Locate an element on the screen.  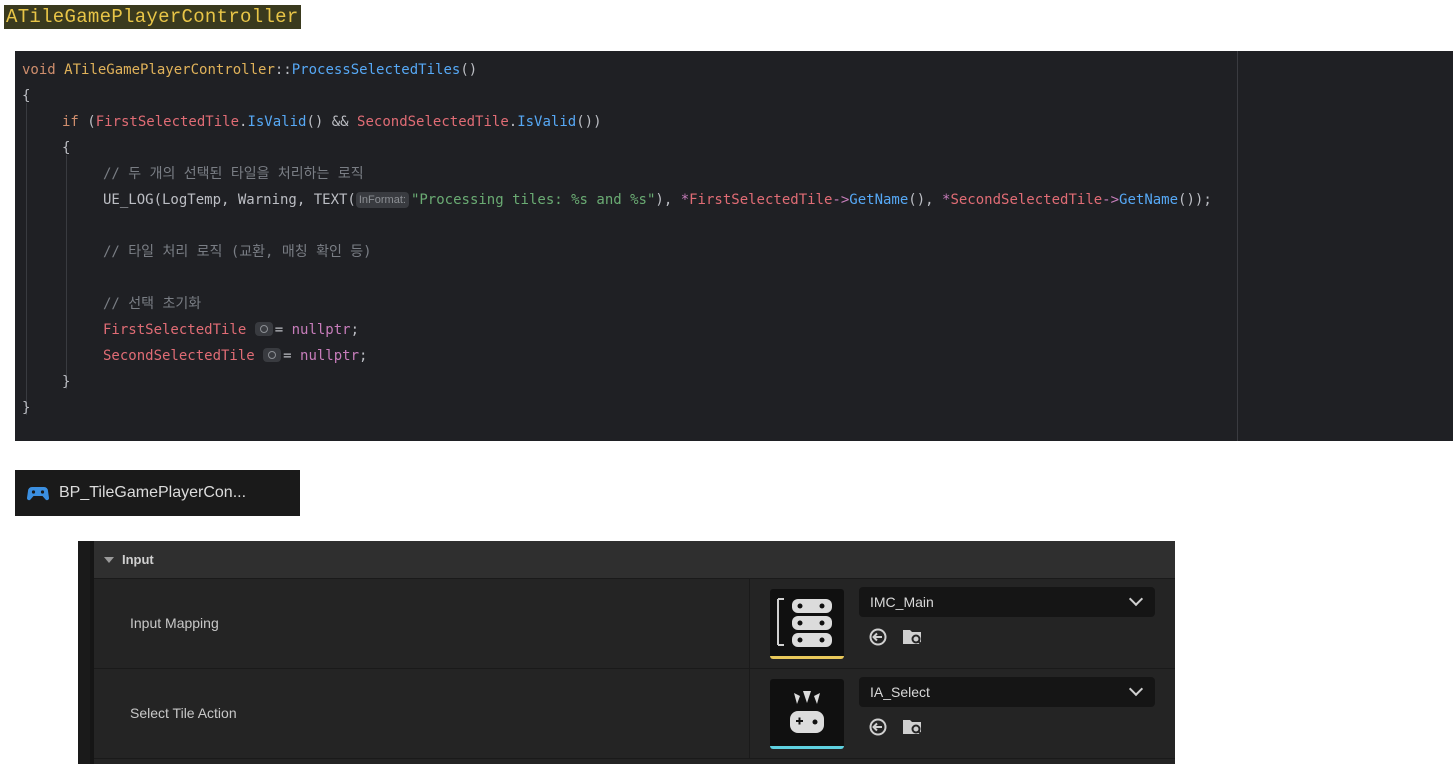
collapse-triangle-icon is located at coordinates (109, 559).